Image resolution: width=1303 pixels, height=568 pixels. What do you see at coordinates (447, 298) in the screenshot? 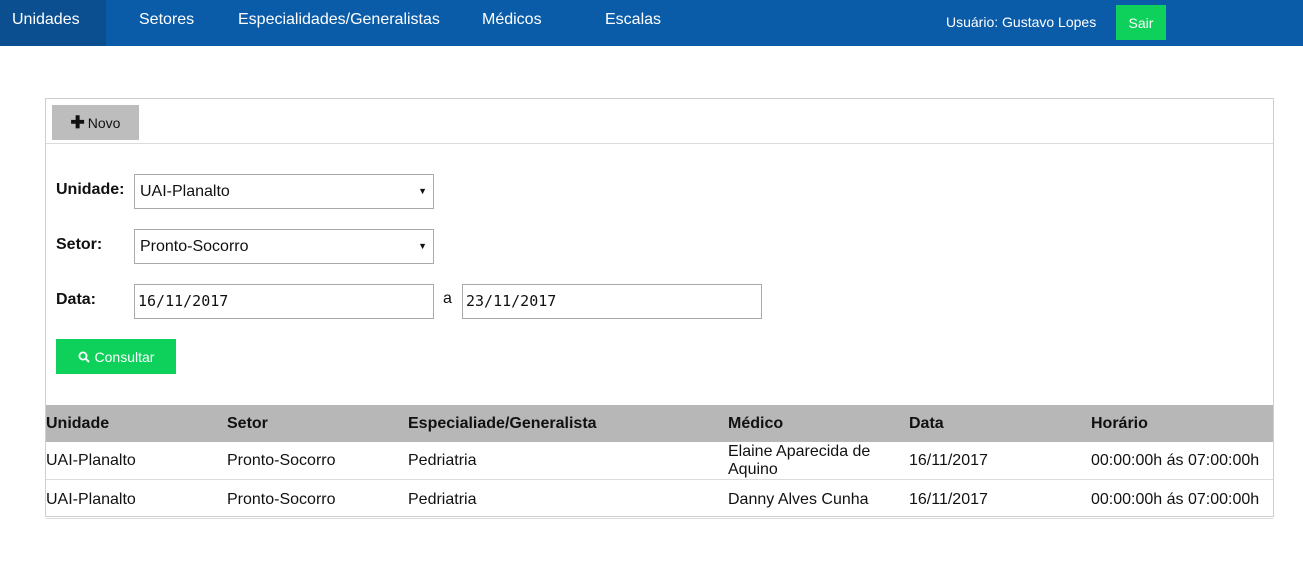
I see `date-separator: a` at bounding box center [447, 298].